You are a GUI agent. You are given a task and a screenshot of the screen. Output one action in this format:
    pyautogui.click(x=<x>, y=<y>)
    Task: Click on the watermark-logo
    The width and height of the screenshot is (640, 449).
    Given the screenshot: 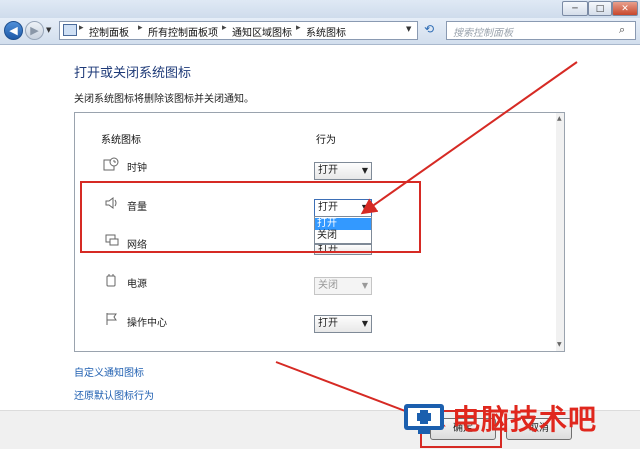 What is the action you would take?
    pyautogui.click(x=424, y=418)
    